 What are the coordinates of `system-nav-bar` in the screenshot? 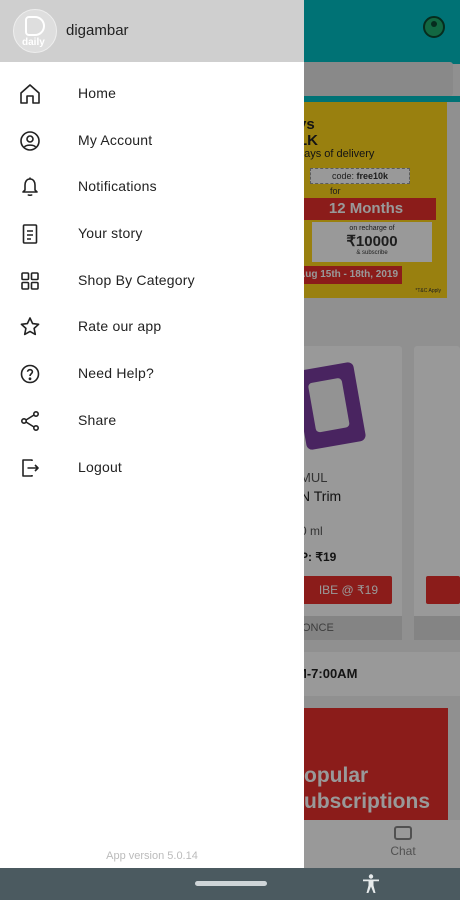 It's located at (230, 884).